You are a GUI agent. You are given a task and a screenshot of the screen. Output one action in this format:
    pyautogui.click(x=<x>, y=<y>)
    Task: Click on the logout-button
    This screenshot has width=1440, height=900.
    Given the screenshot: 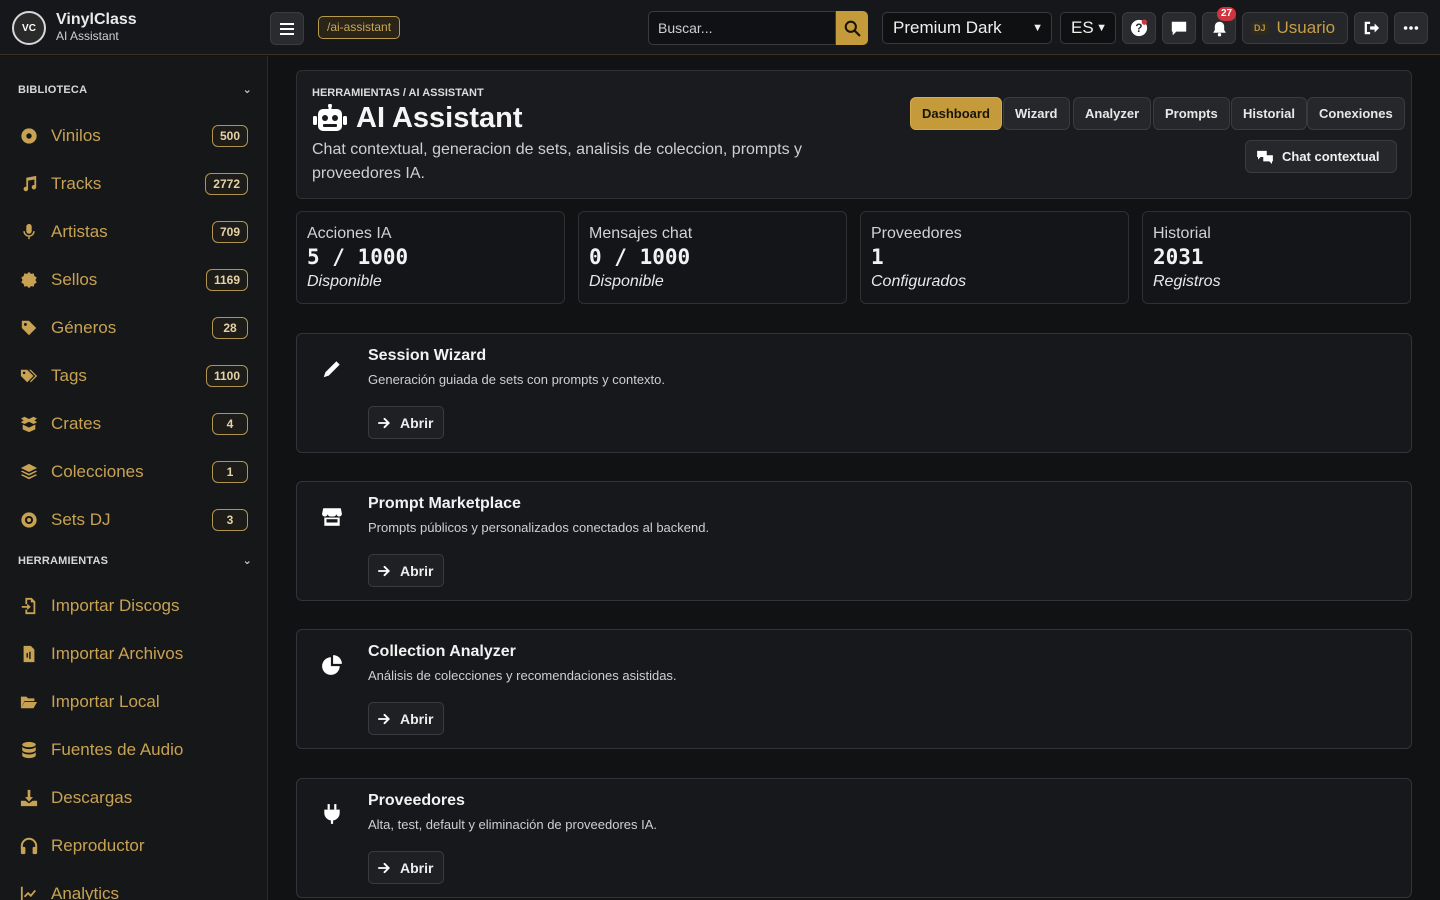 What is the action you would take?
    pyautogui.click(x=1371, y=28)
    